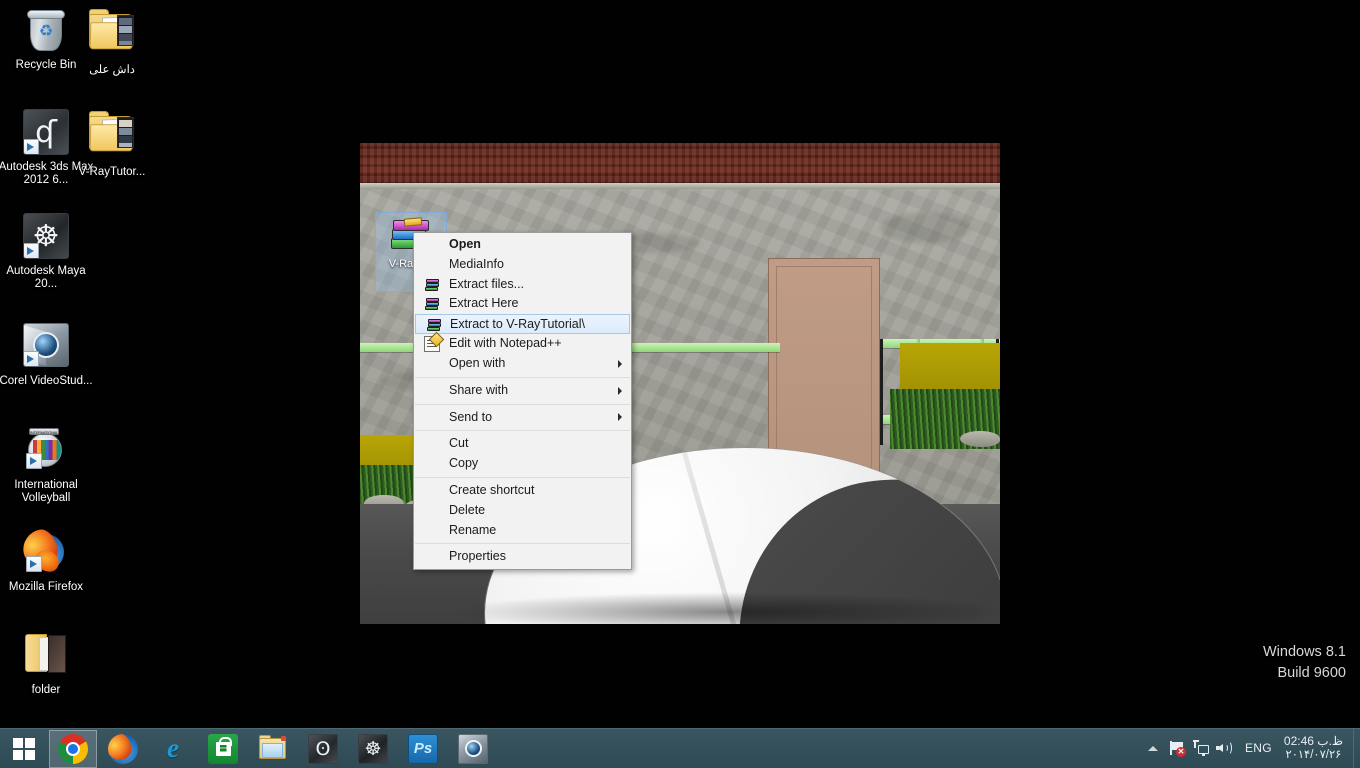  What do you see at coordinates (522, 245) in the screenshot?
I see `context-menu-item-open: Open` at bounding box center [522, 245].